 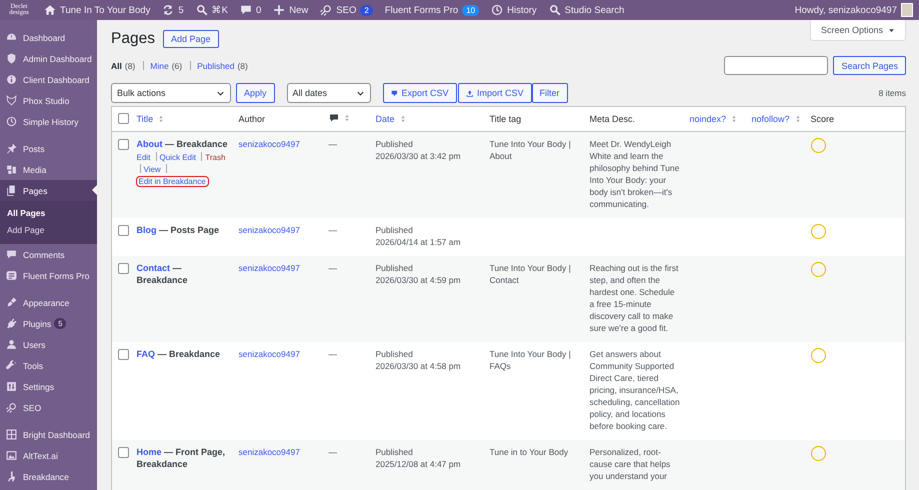 What do you see at coordinates (181, 10) in the screenshot?
I see `toolbar-link: 5` at bounding box center [181, 10].